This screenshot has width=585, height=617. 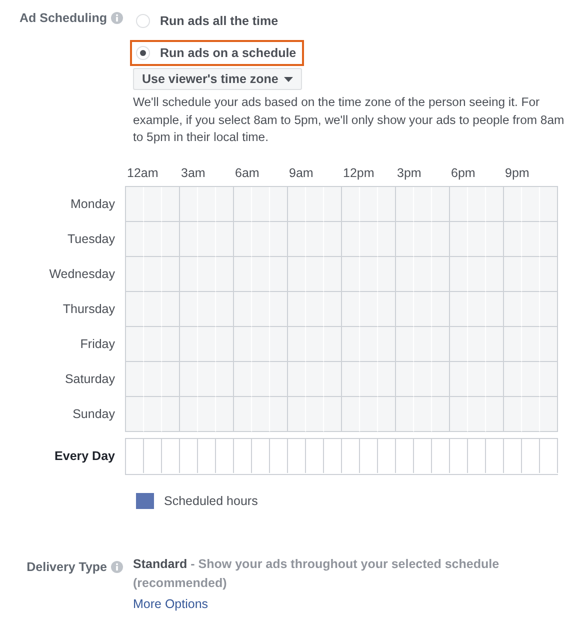 What do you see at coordinates (208, 21) in the screenshot?
I see `radio-option: Run ads all the time` at bounding box center [208, 21].